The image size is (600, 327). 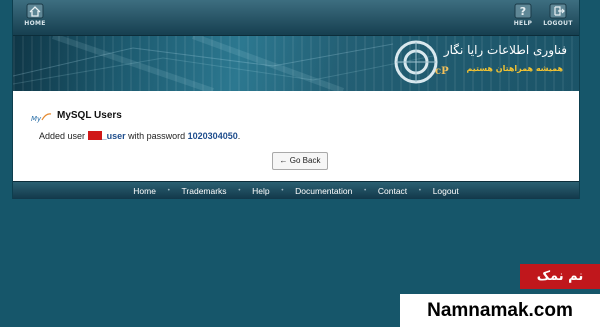 What do you see at coordinates (94, 135) in the screenshot?
I see `redacted-username-block` at bounding box center [94, 135].